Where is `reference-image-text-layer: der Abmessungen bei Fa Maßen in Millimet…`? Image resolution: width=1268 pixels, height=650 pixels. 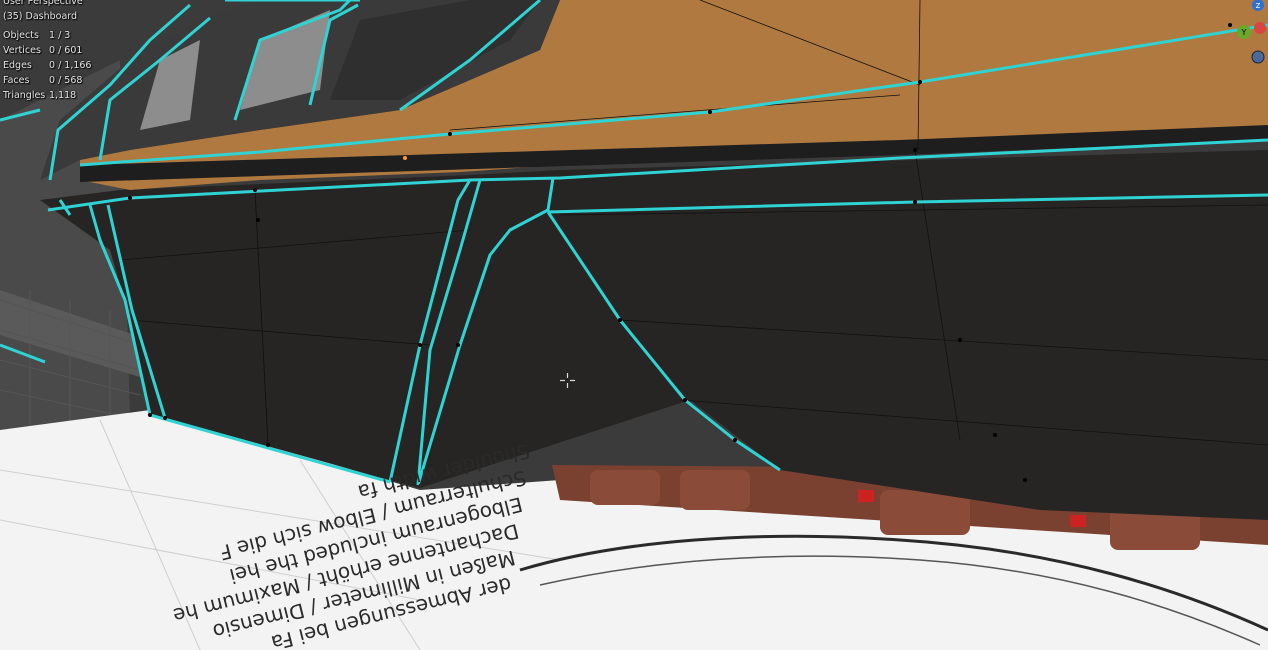 reference-image-text-layer: der Abmessungen bei Fa Maßen in Millimet… is located at coordinates (352, 544).